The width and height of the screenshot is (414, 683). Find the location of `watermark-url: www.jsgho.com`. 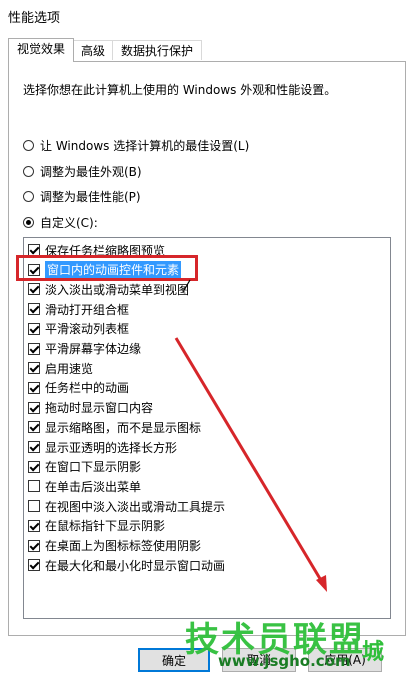

watermark-url: www.jsgho.com is located at coordinates (284, 661).